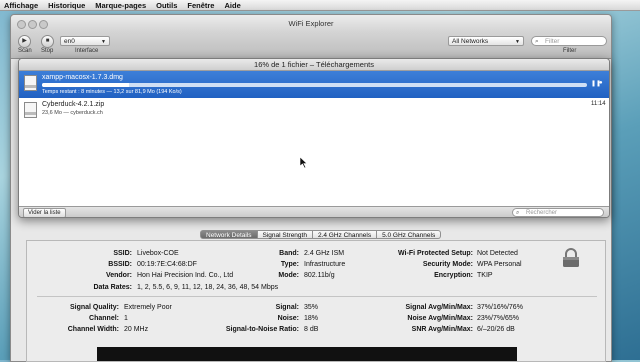  I want to click on bssid-label: BSSID:, so click(120, 264).